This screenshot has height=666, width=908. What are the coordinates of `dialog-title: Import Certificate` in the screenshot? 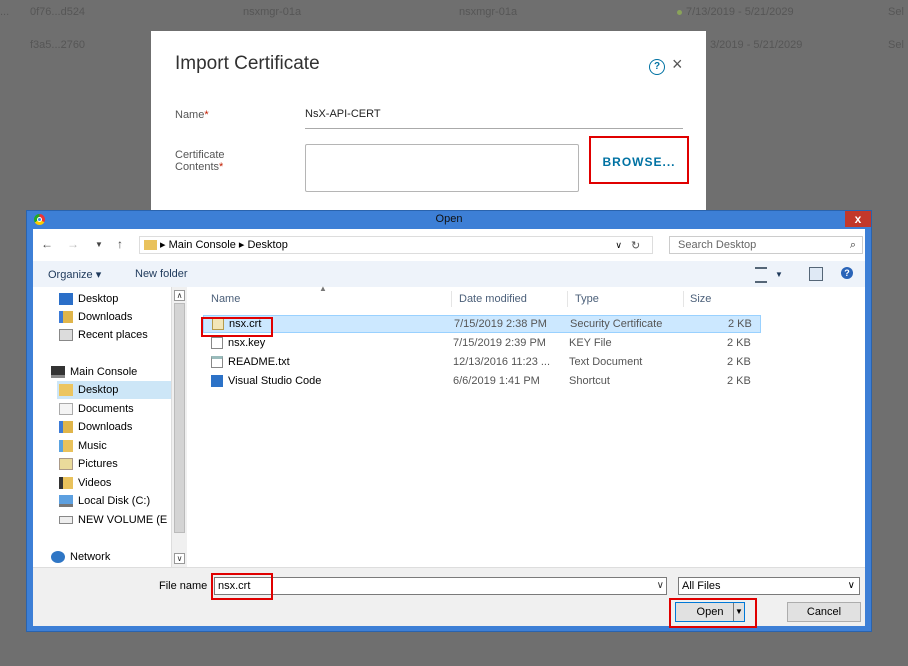 It's located at (247, 63).